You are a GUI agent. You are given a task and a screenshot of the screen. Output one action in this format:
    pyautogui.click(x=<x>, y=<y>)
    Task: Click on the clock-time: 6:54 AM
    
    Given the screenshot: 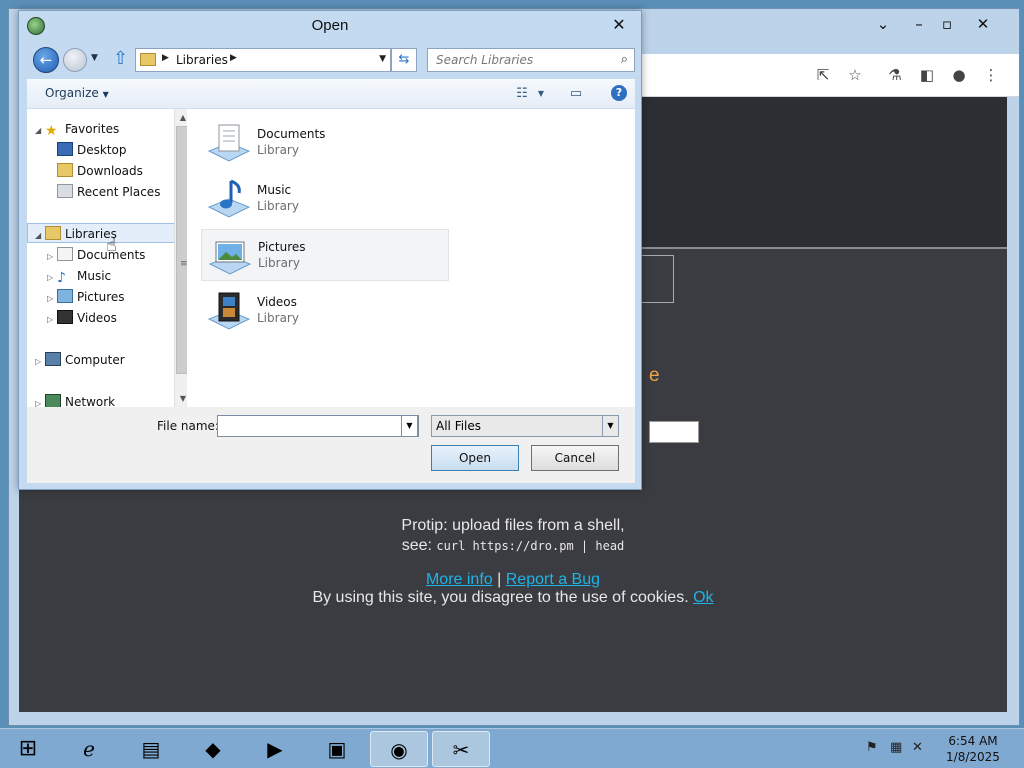 What is the action you would take?
    pyautogui.click(x=973, y=741)
    